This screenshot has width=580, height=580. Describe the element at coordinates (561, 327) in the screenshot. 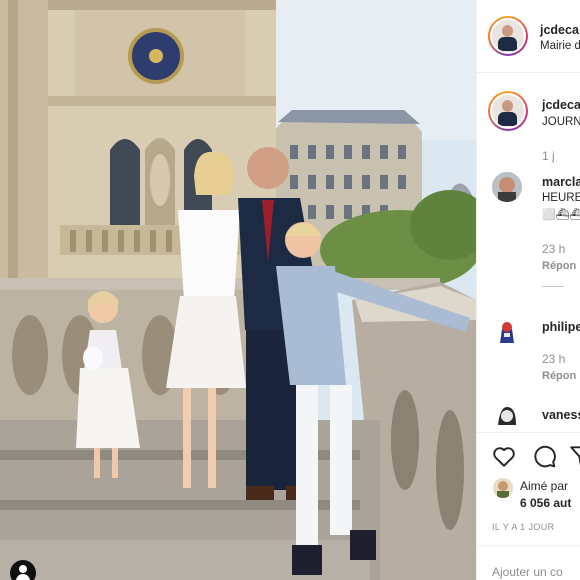

I see `comment-username: philipe` at that location.